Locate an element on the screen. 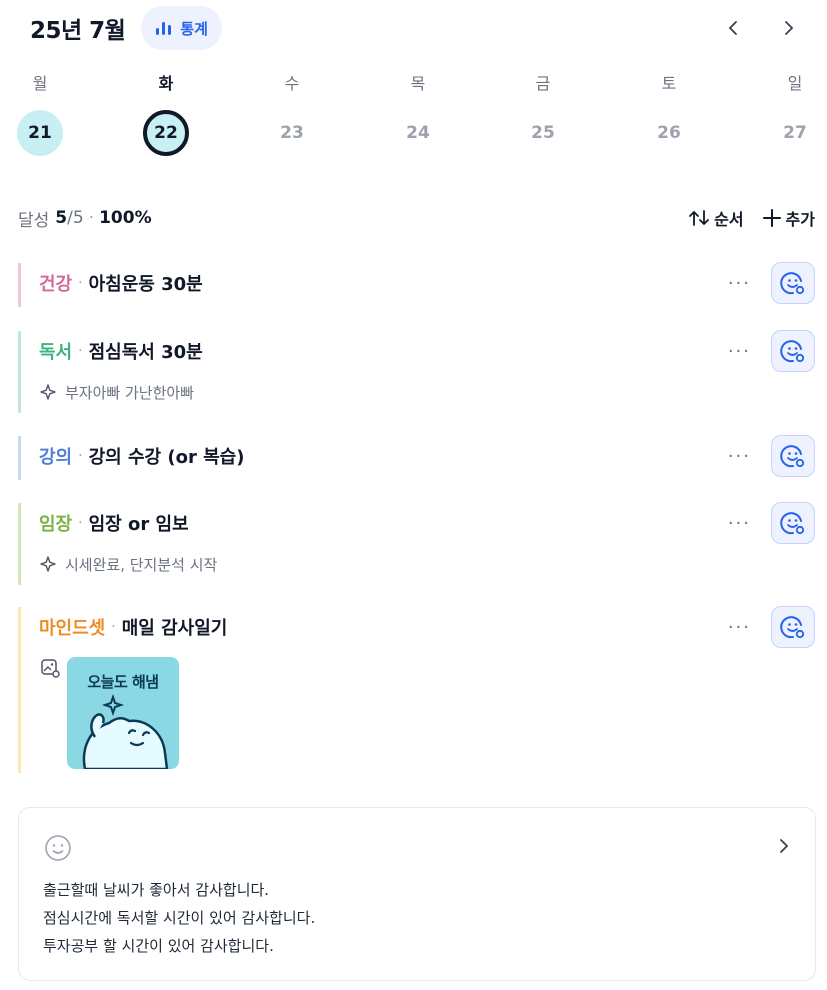  task-item: 임장 · 임장 or 임보 ··· 시세완료, 단지분석 시작 is located at coordinates (416, 543).